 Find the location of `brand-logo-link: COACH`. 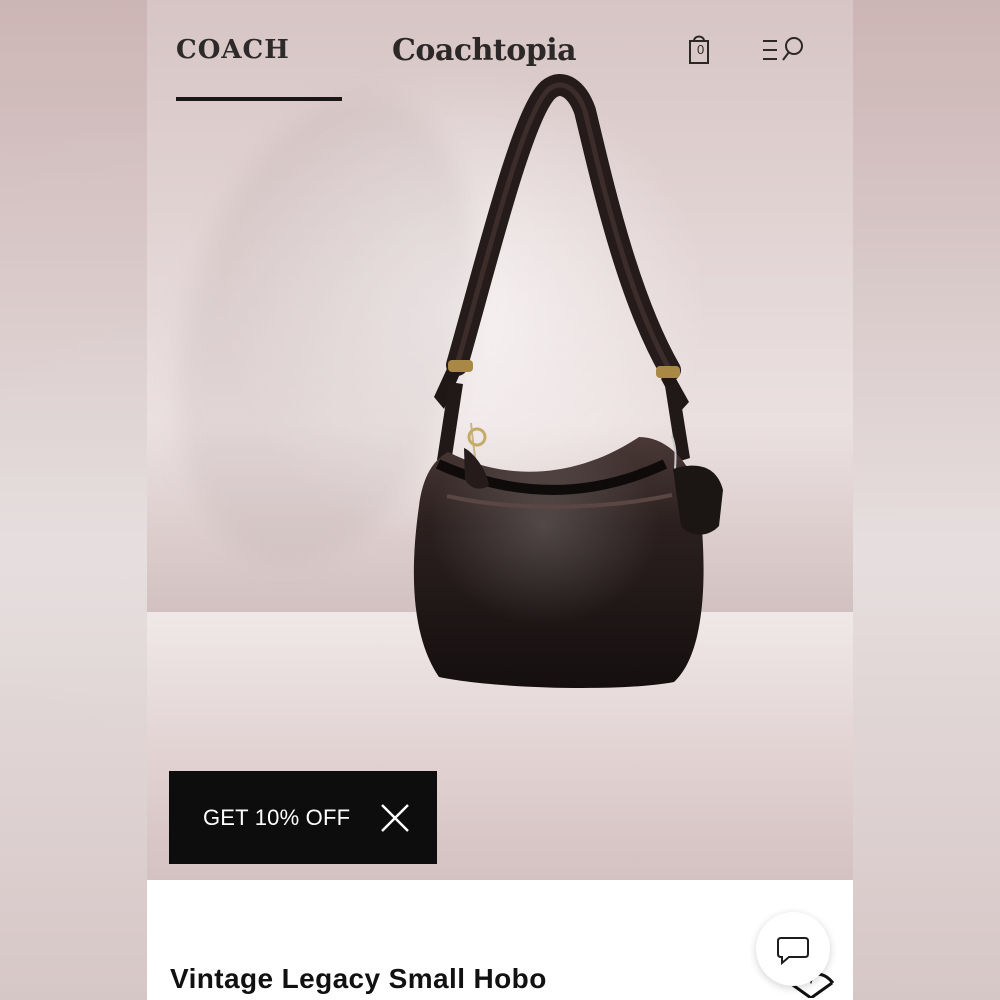

brand-logo-link: COACH is located at coordinates (233, 50).